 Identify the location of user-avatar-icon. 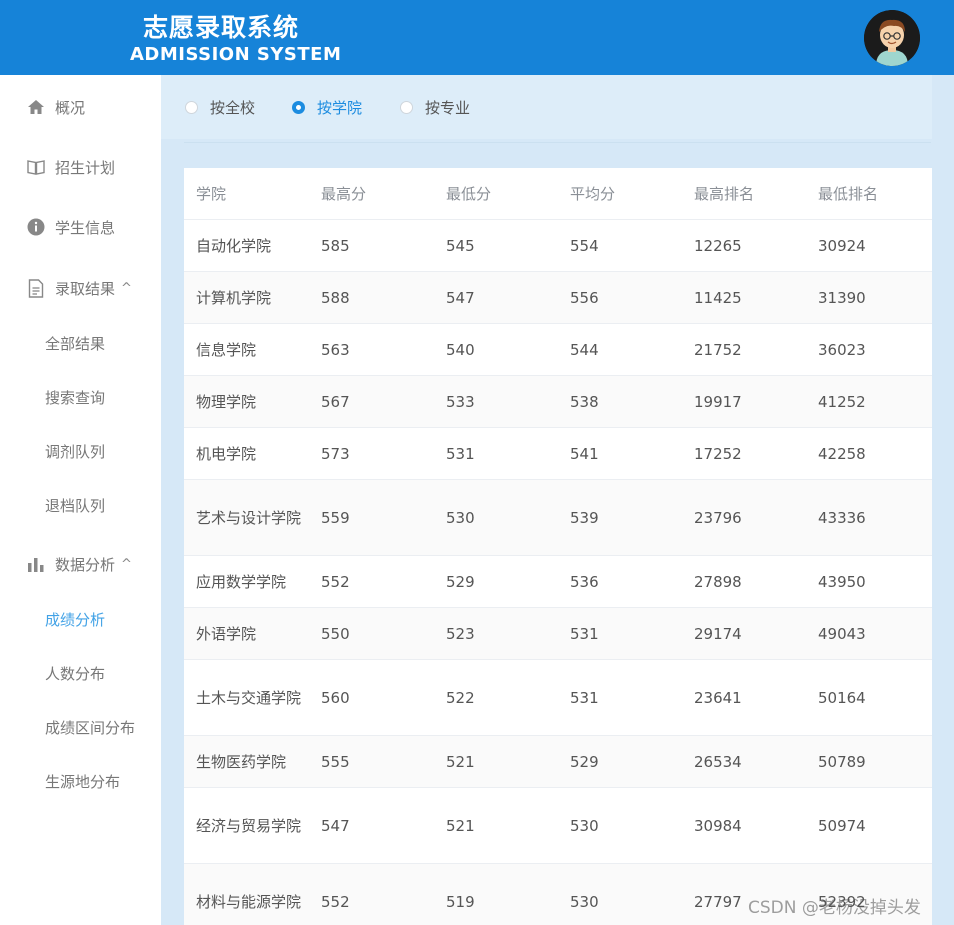
(892, 38).